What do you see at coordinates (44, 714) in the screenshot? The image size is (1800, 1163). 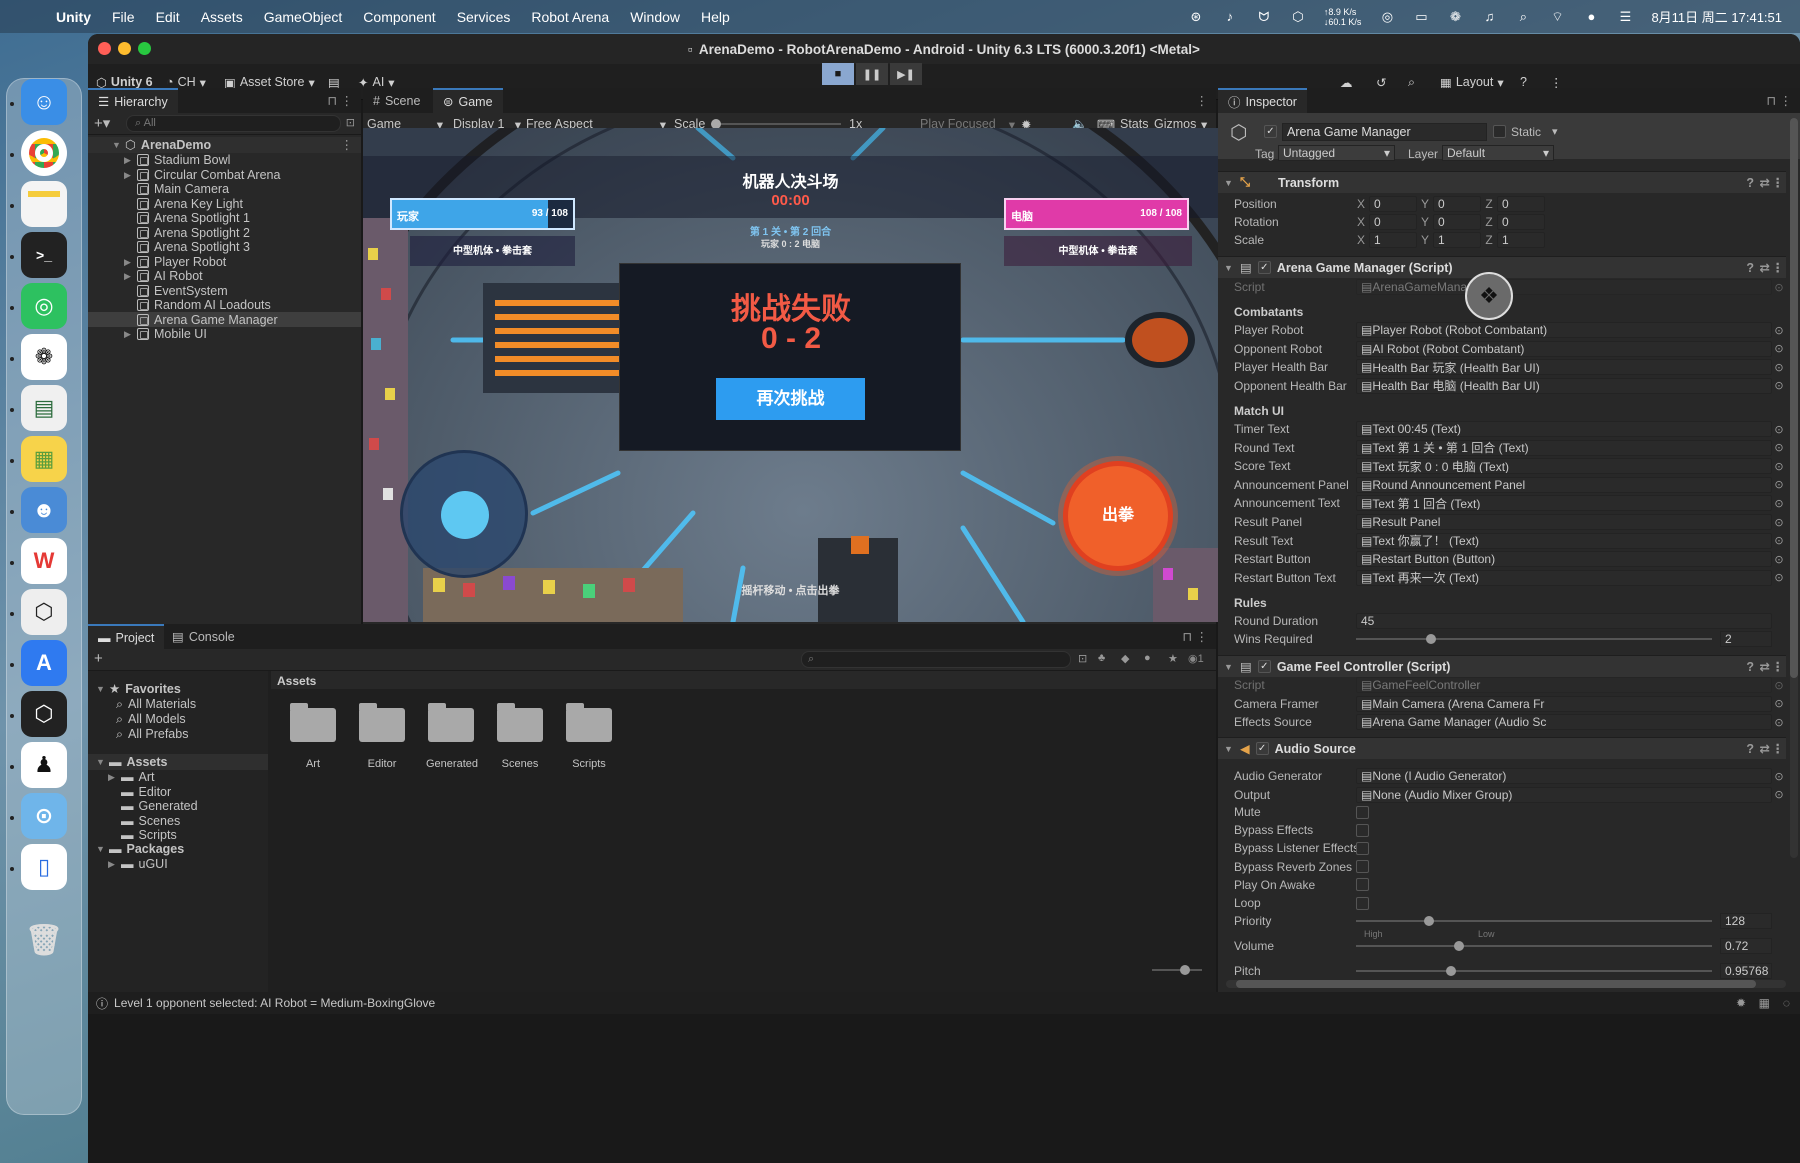 I see `unity-icon: ⬡` at bounding box center [44, 714].